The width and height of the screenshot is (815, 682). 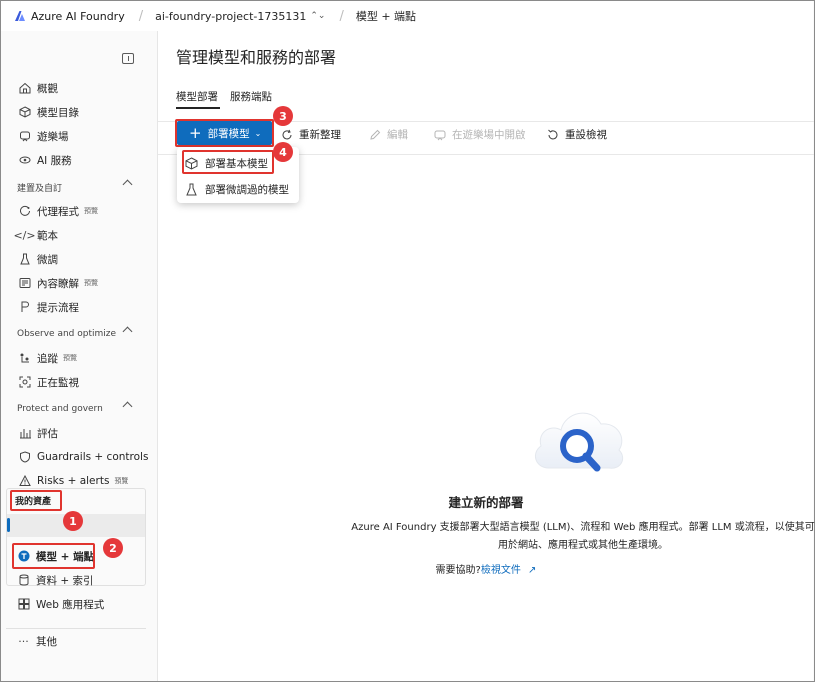 I want to click on brand-name: Azure AI Foundry, so click(x=78, y=16).